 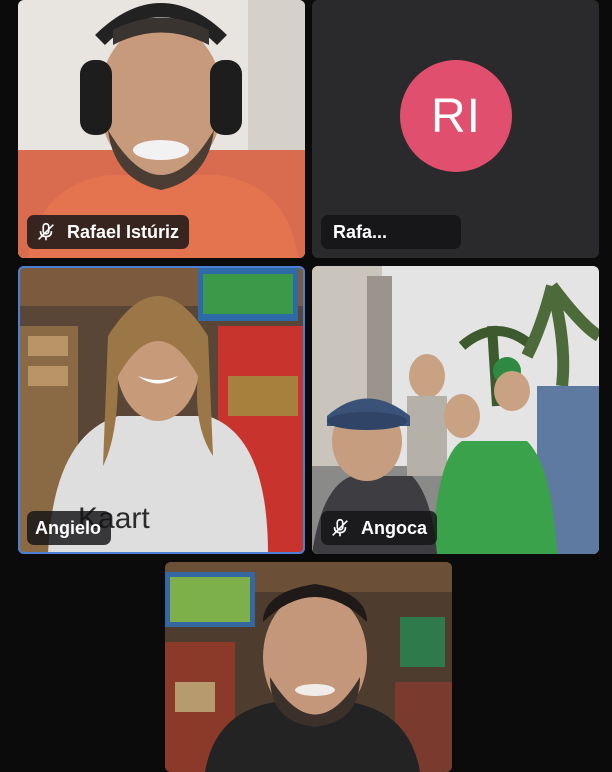 I want to click on participant-nametag: Rafael Istúriz, so click(x=108, y=232).